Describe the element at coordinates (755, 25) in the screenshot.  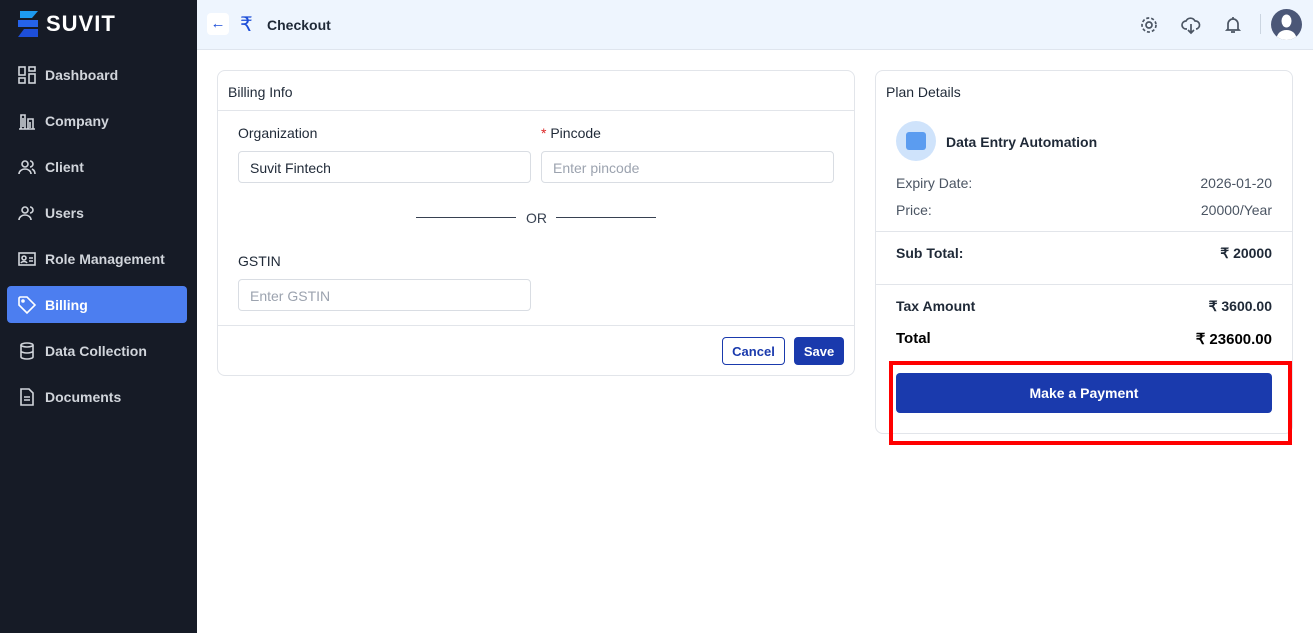
I see `topbar: ← ₹ Checkout` at that location.